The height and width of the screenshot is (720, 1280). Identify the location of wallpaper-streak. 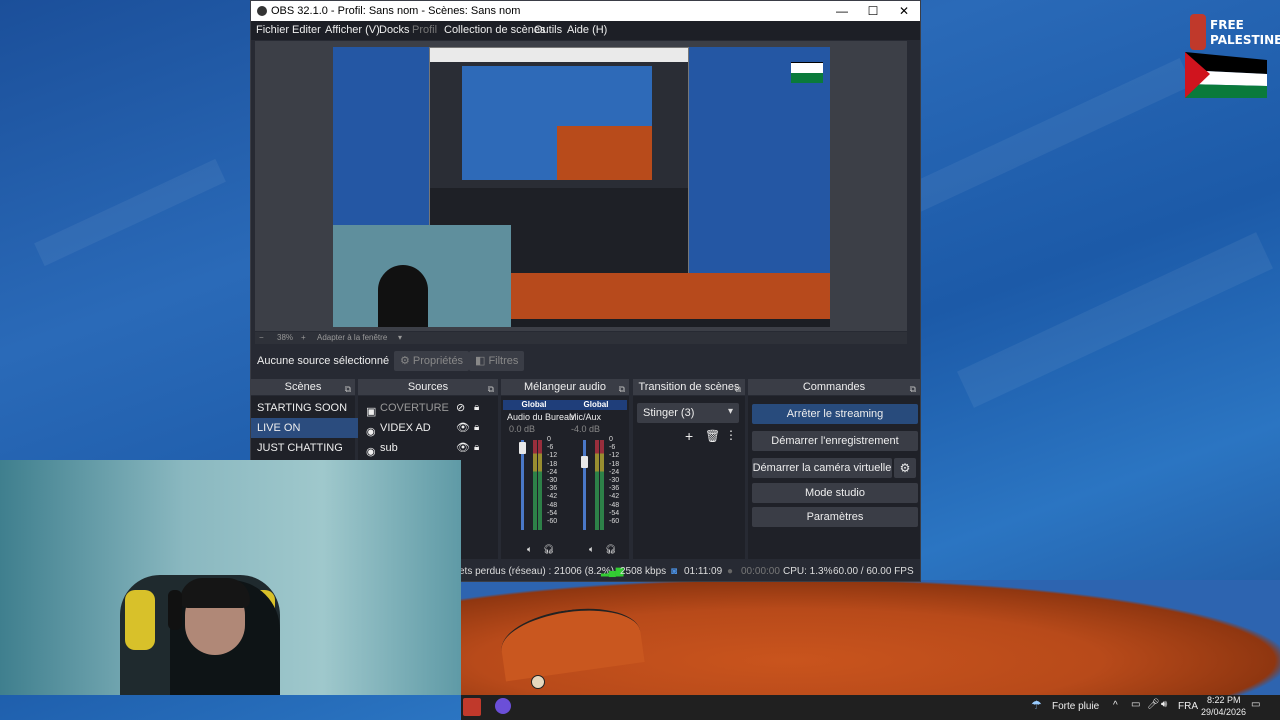
(1115, 320).